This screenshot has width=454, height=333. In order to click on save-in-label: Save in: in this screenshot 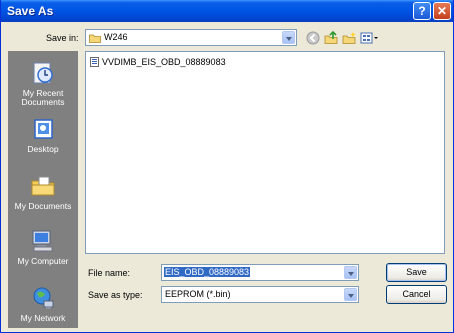, I will do `click(62, 38)`.